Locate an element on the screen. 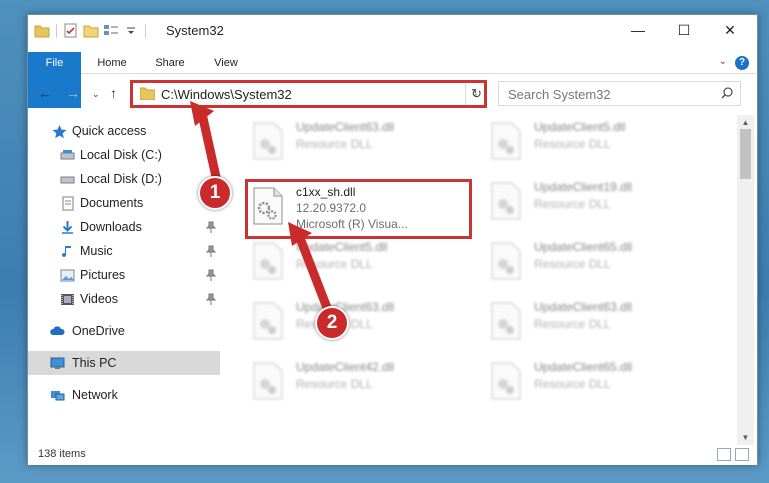 The image size is (769, 483). ribbon-tabs: File Home Share View ⌄ ? is located at coordinates (392, 80).